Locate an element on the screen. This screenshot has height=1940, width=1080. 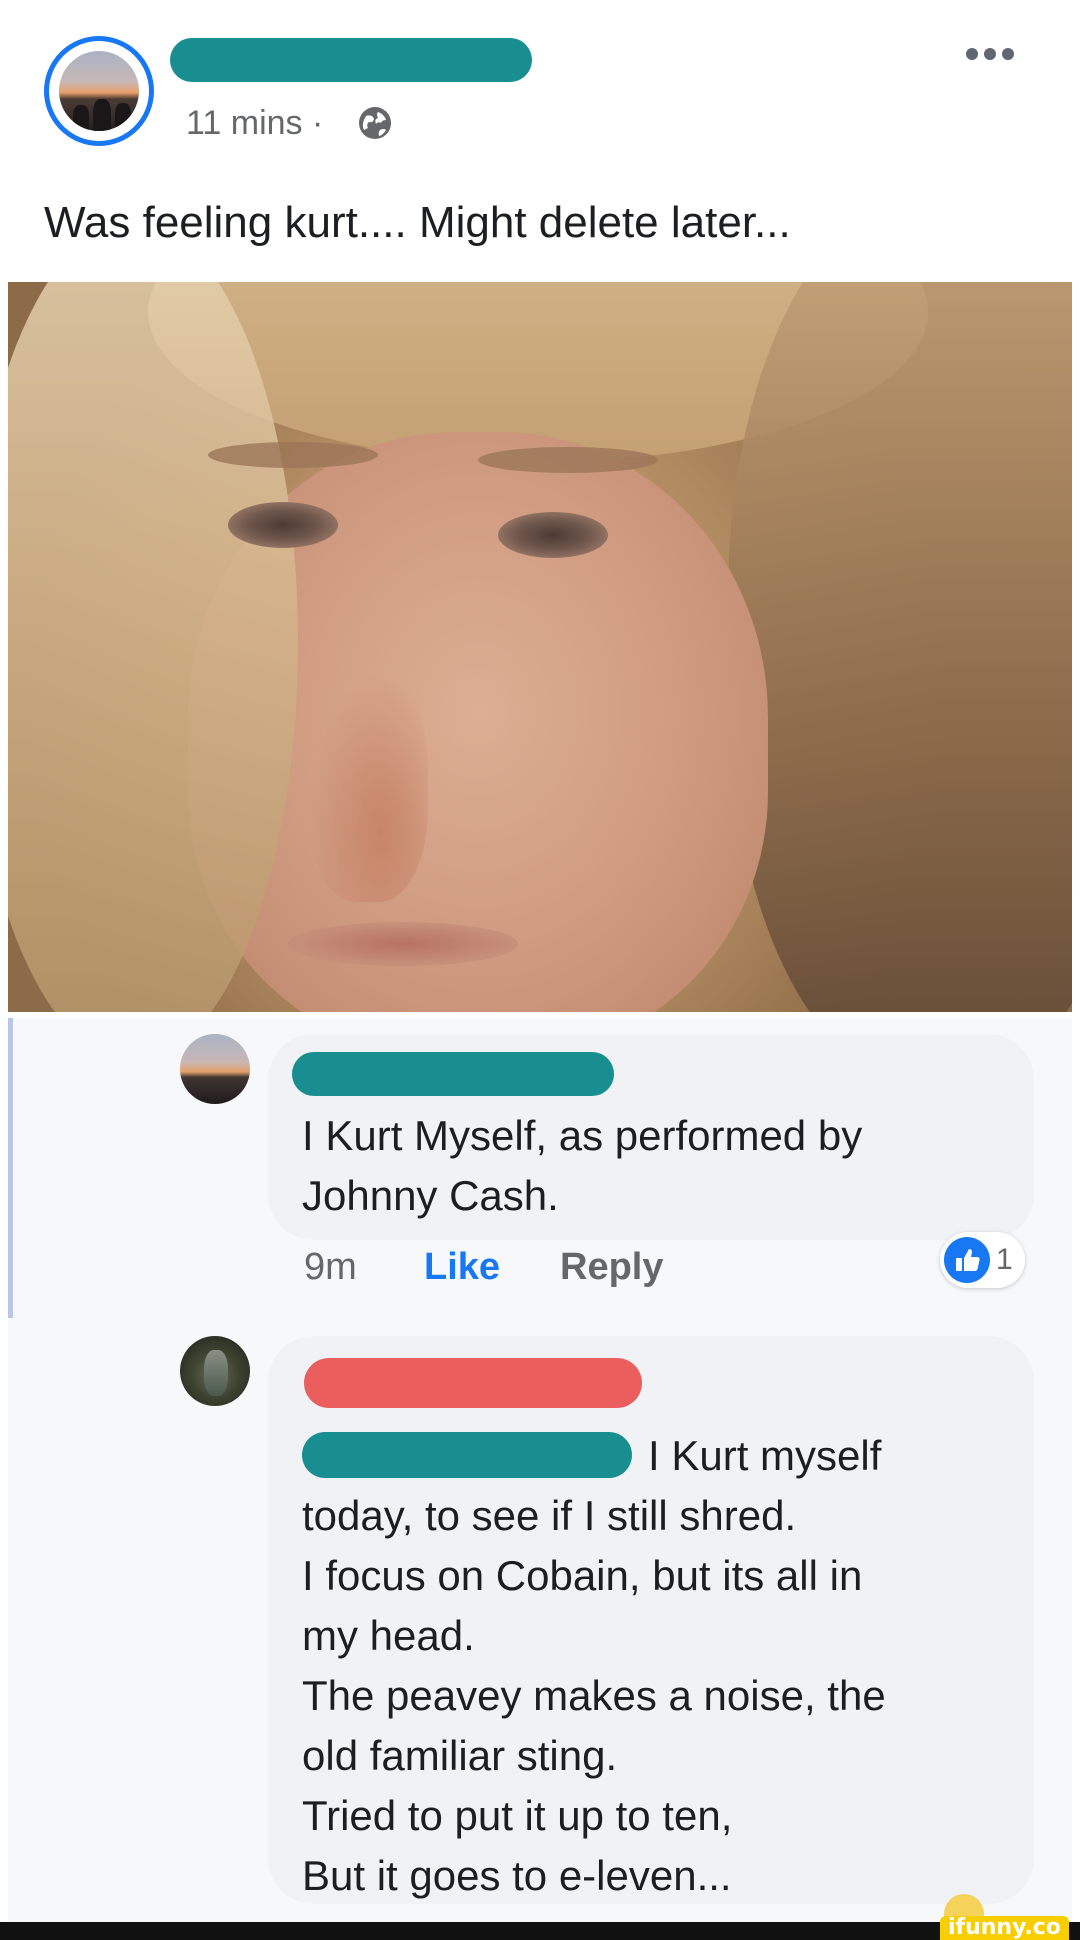
author-name-redacted is located at coordinates (351, 60).